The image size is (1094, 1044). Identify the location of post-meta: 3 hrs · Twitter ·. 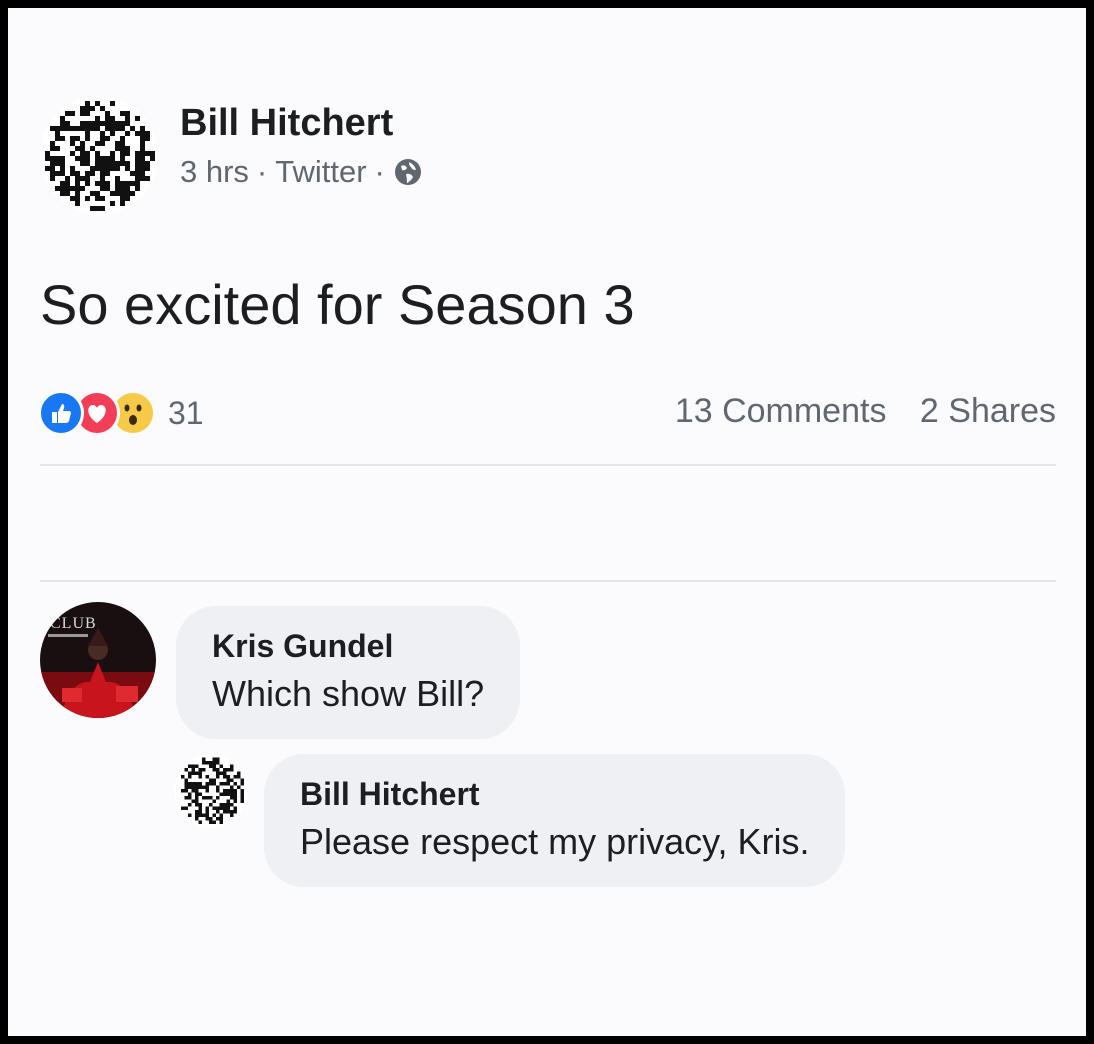
(301, 172).